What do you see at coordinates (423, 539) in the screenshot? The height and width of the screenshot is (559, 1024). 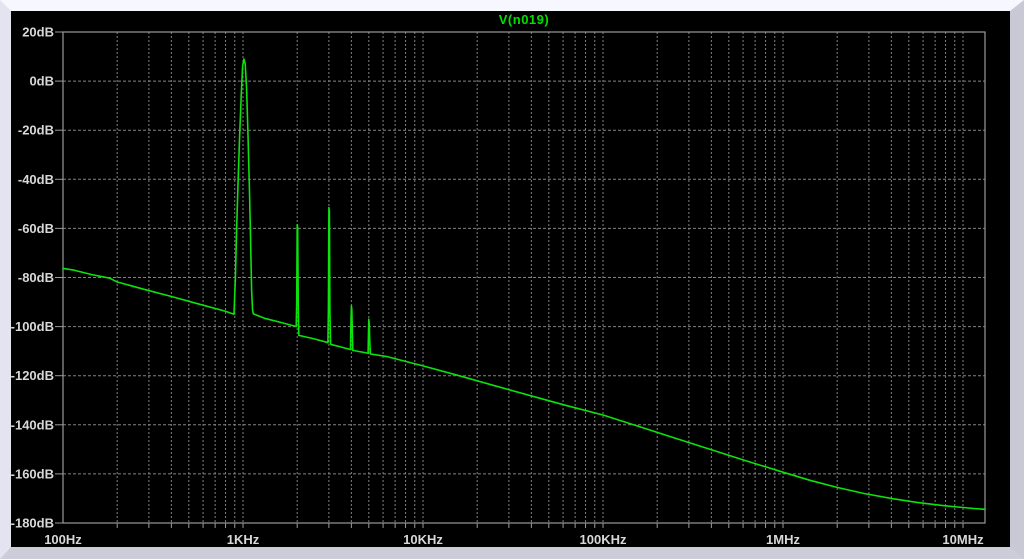 I see `x-axis-tick-label: 10KHz` at bounding box center [423, 539].